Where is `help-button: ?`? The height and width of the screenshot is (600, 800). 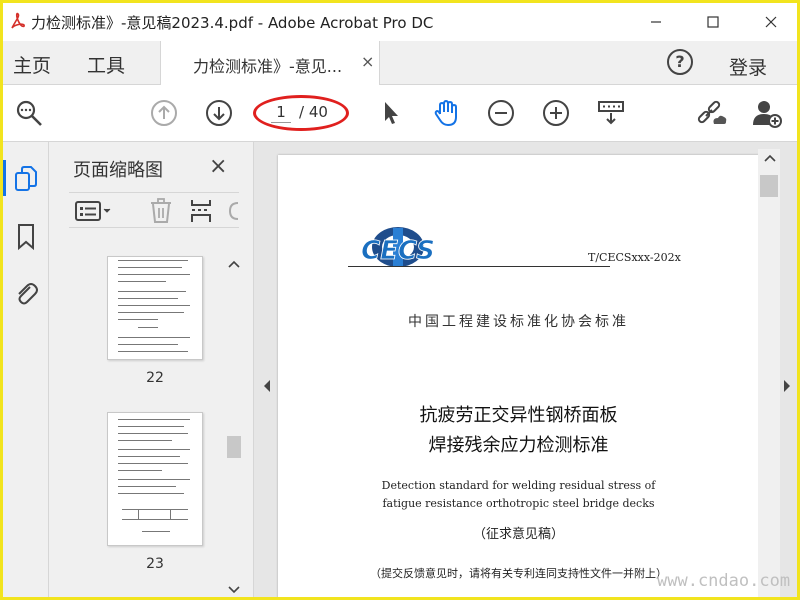 help-button: ? is located at coordinates (680, 62).